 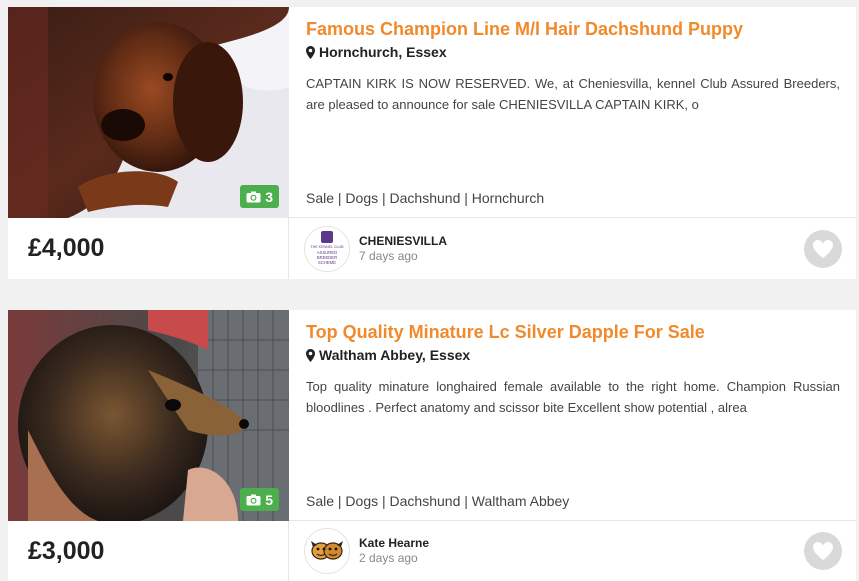 What do you see at coordinates (438, 501) in the screenshot?
I see `listing-tags: Sale | Dogs | Dachshund | Waltham Abbey` at bounding box center [438, 501].